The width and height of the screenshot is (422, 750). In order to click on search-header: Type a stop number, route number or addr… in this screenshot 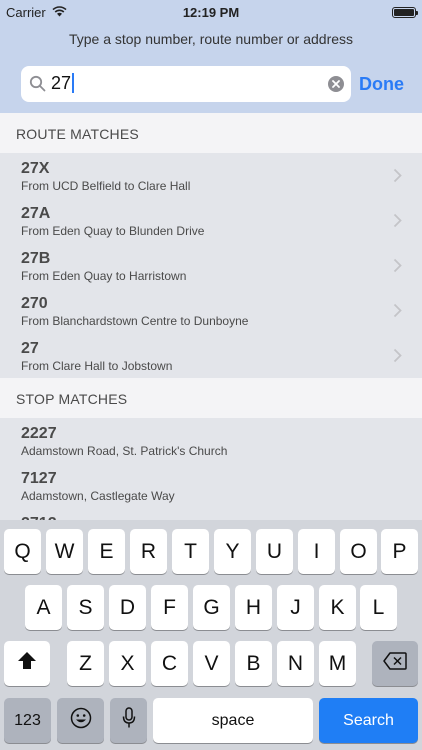, I will do `click(211, 68)`.